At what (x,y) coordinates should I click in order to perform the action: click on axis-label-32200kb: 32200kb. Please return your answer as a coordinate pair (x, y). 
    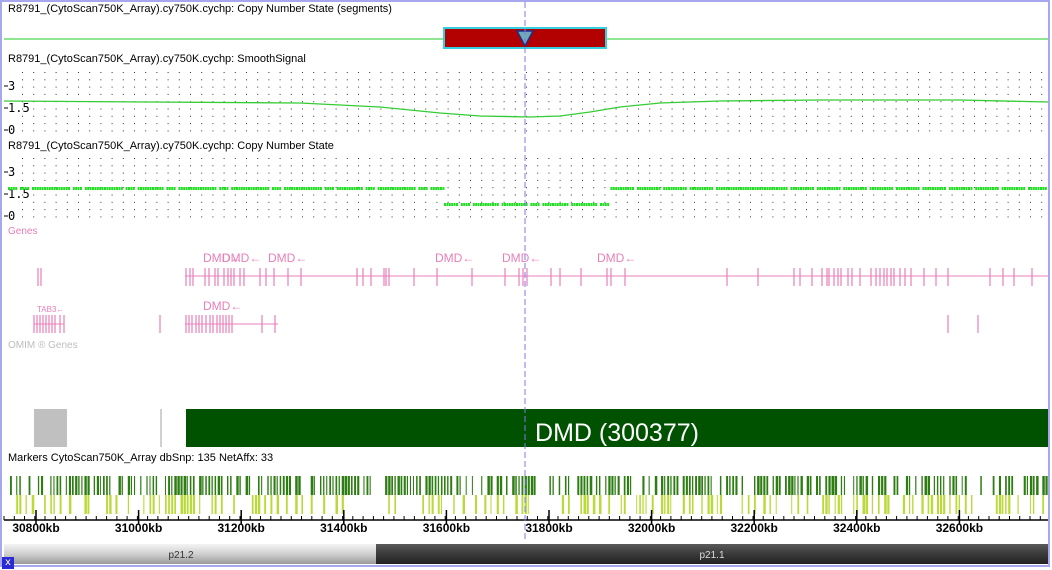
    Looking at the image, I should click on (754, 528).